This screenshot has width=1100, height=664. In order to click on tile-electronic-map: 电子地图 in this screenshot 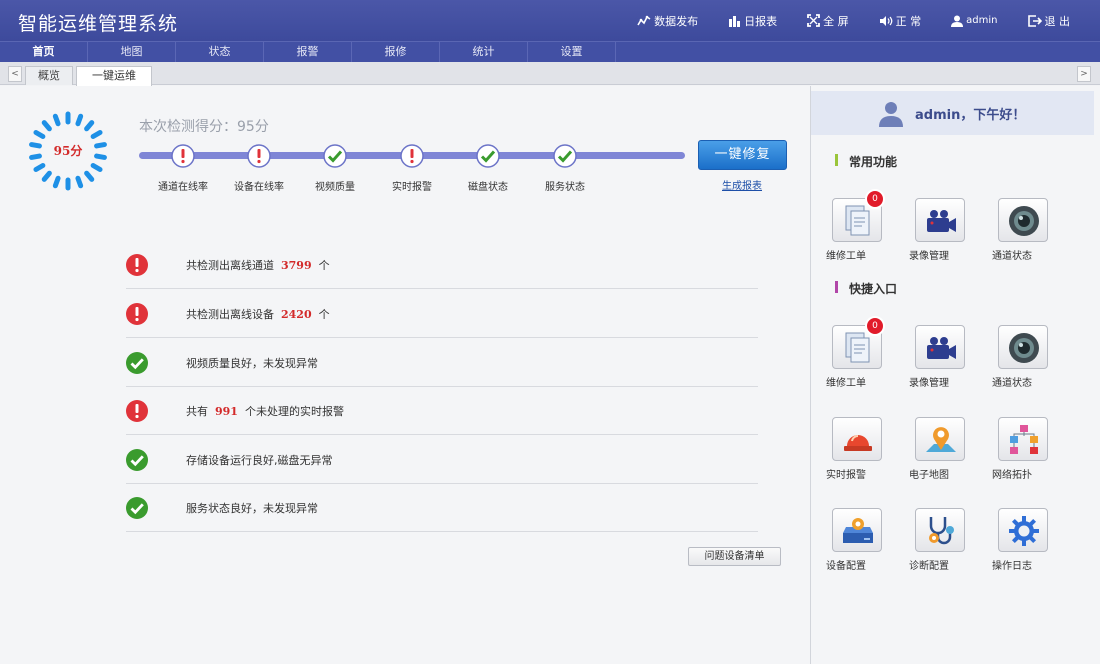, I will do `click(941, 449)`.